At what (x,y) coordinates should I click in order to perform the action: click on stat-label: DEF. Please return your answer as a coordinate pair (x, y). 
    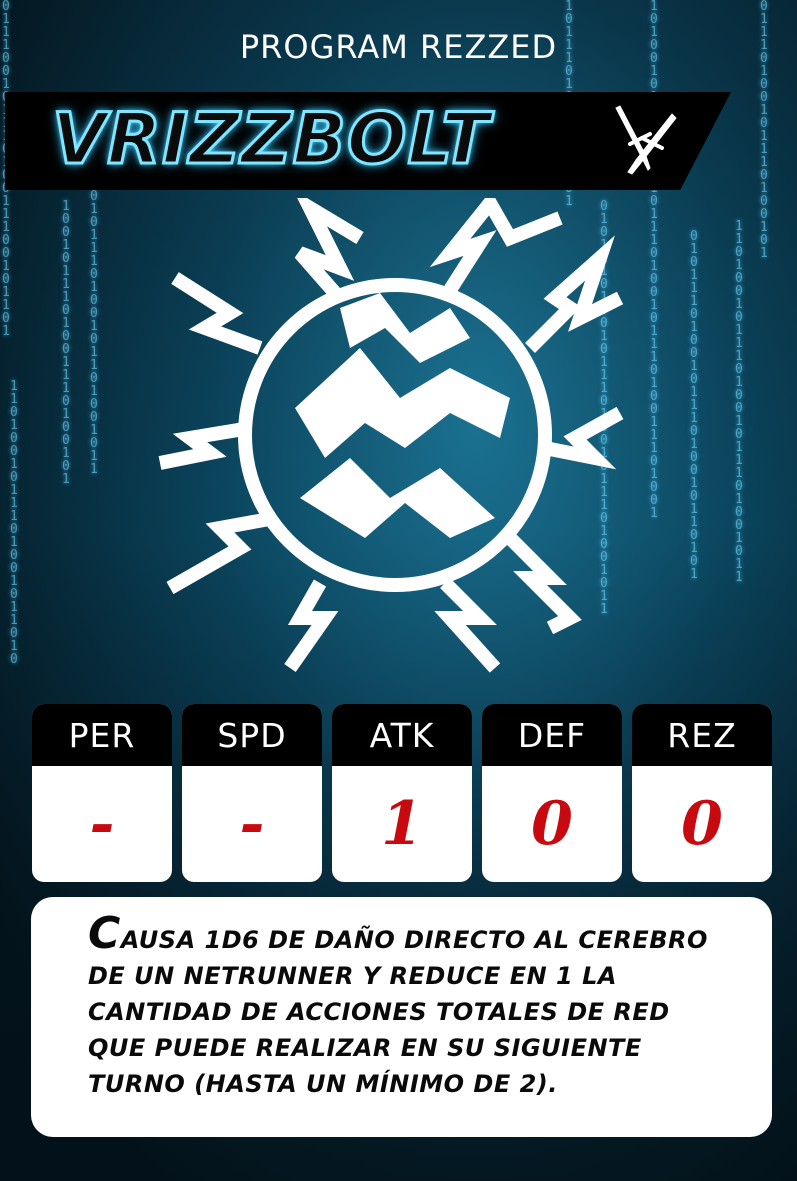
    Looking at the image, I should click on (552, 735).